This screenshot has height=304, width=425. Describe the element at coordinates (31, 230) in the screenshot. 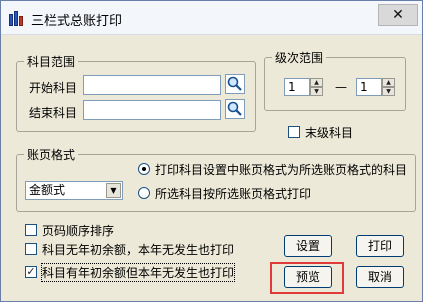

I see `sequential-pages-checkbox` at that location.